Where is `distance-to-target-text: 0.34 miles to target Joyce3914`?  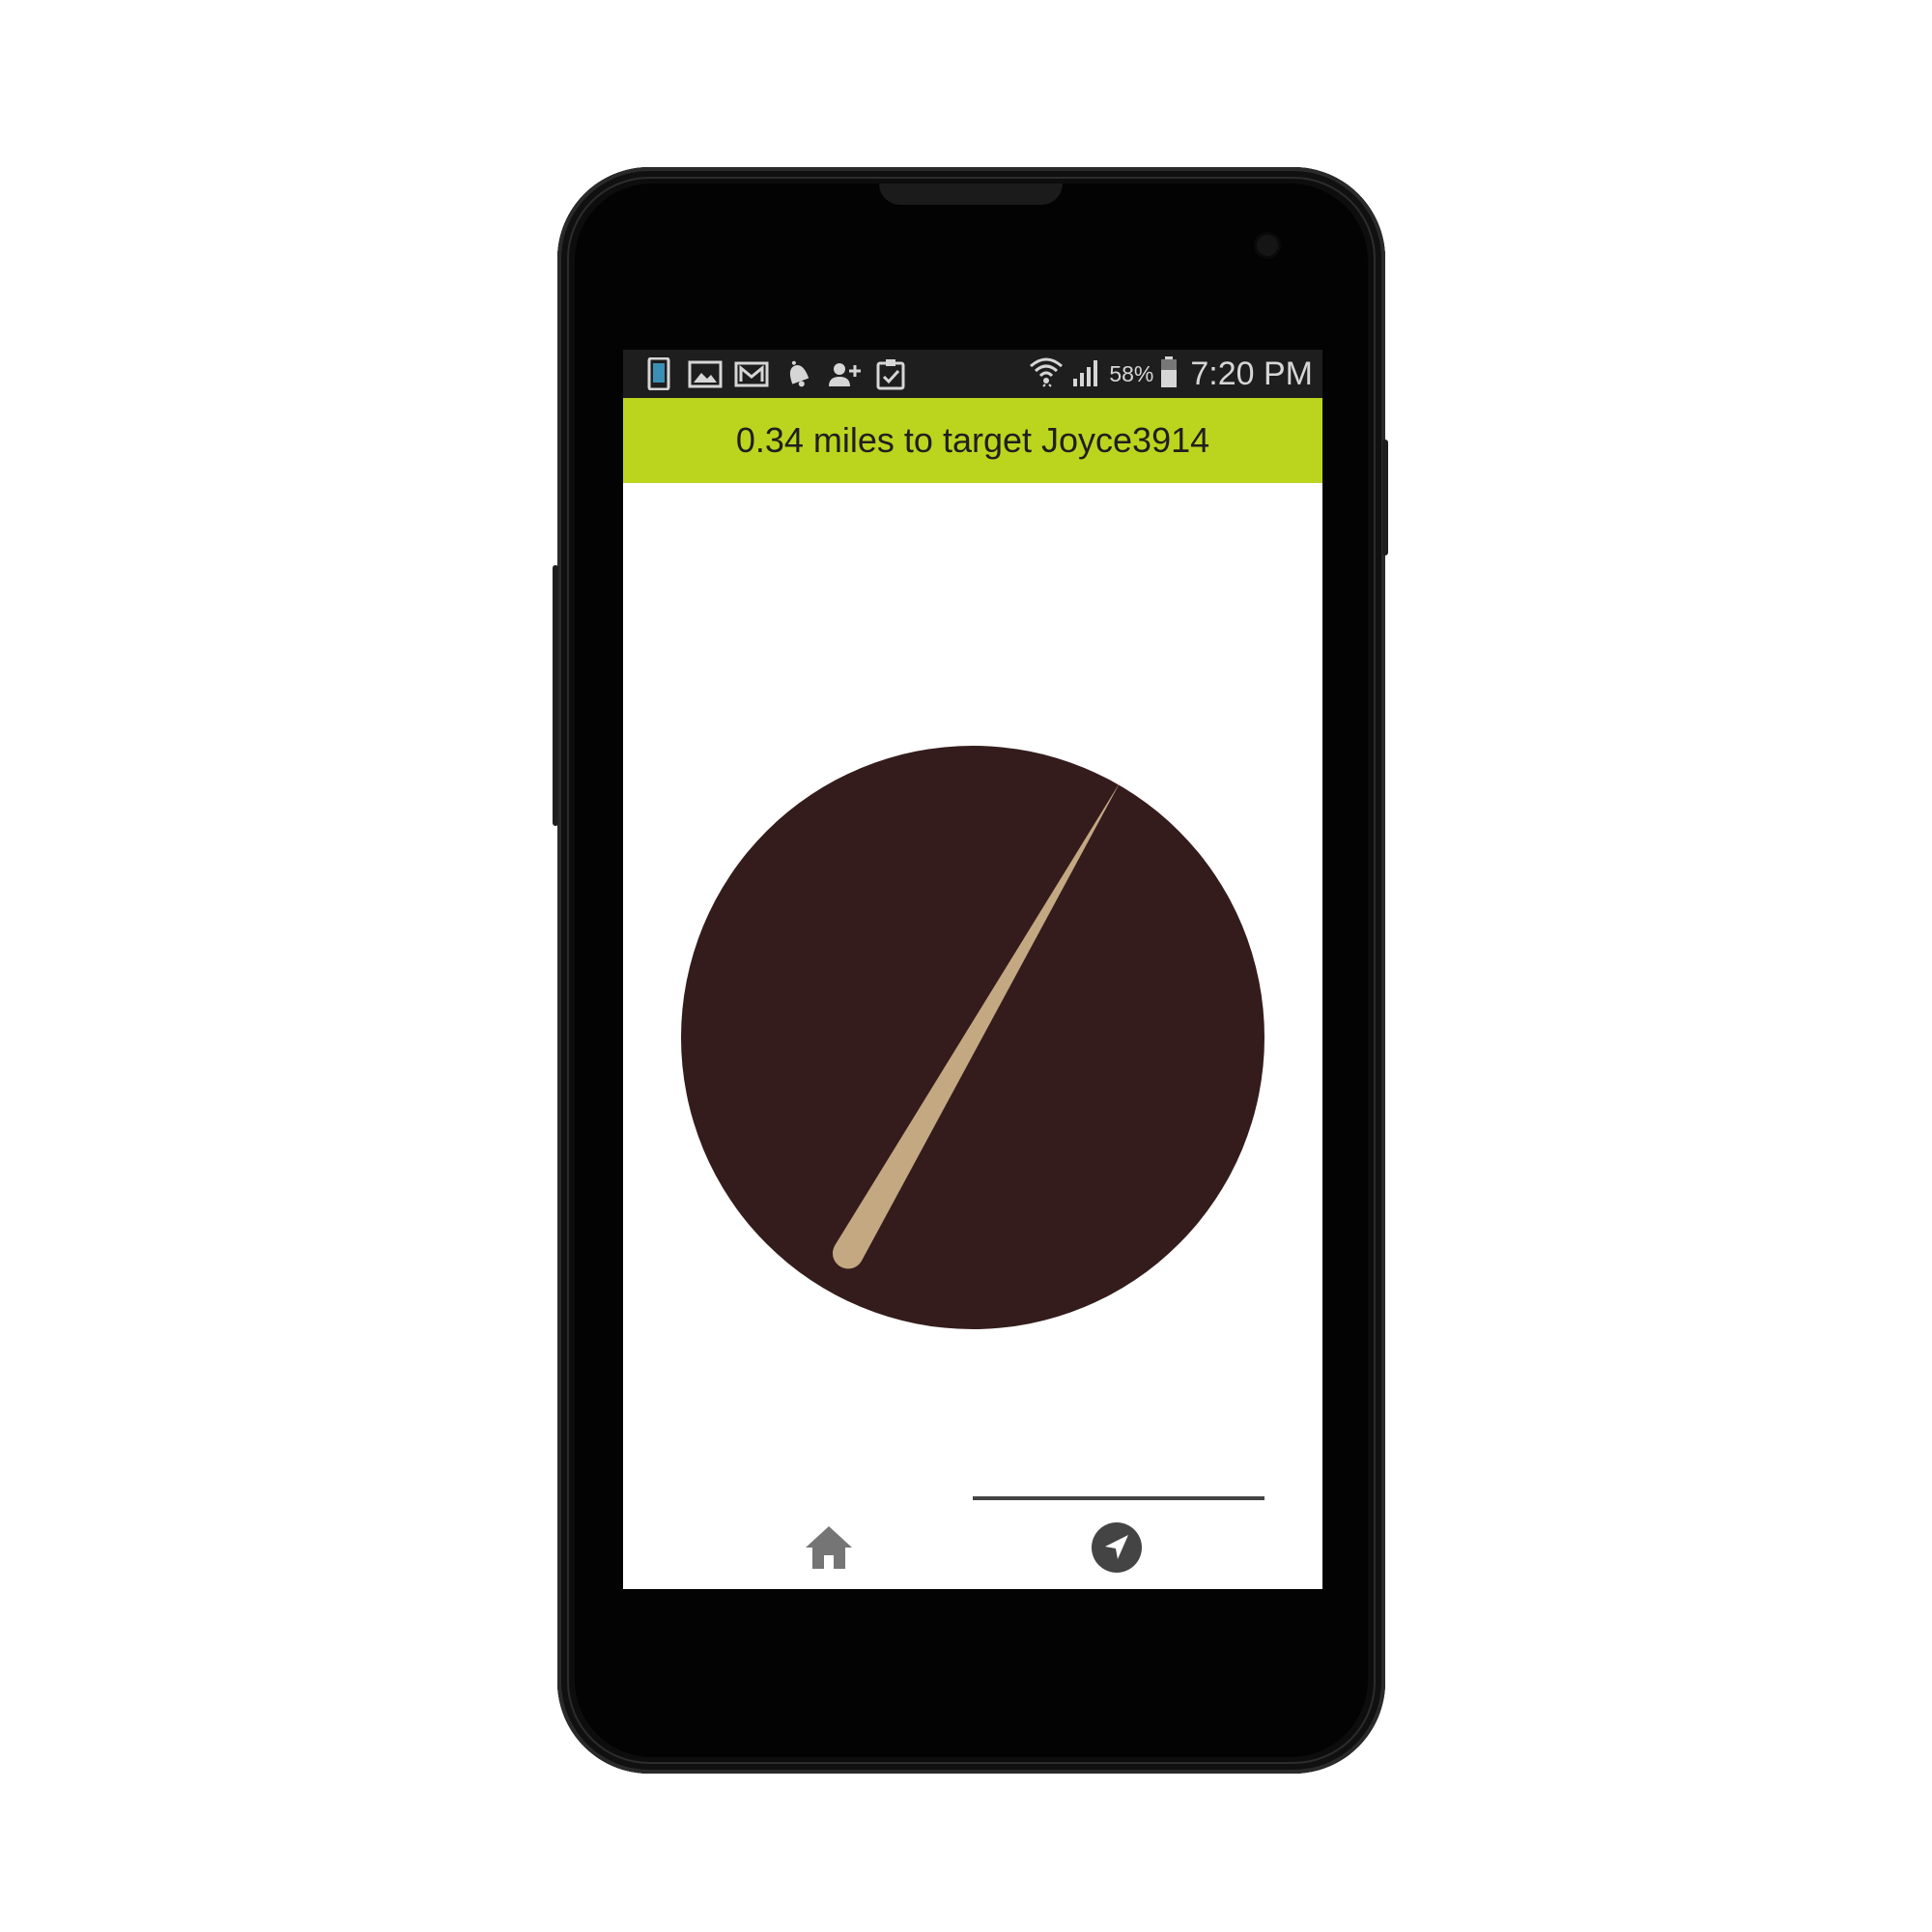
distance-to-target-text: 0.34 miles to target Joyce3914 is located at coordinates (972, 440).